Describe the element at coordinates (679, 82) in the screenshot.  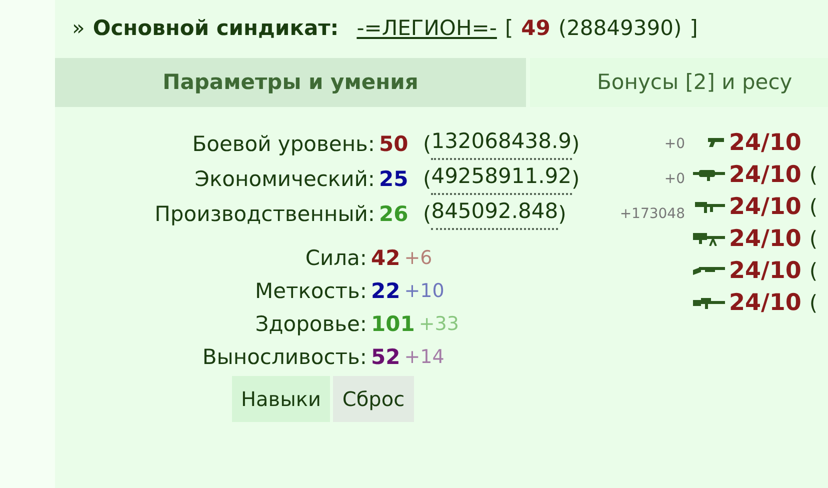
I see `tab: Бонусы [2] и ресу` at that location.